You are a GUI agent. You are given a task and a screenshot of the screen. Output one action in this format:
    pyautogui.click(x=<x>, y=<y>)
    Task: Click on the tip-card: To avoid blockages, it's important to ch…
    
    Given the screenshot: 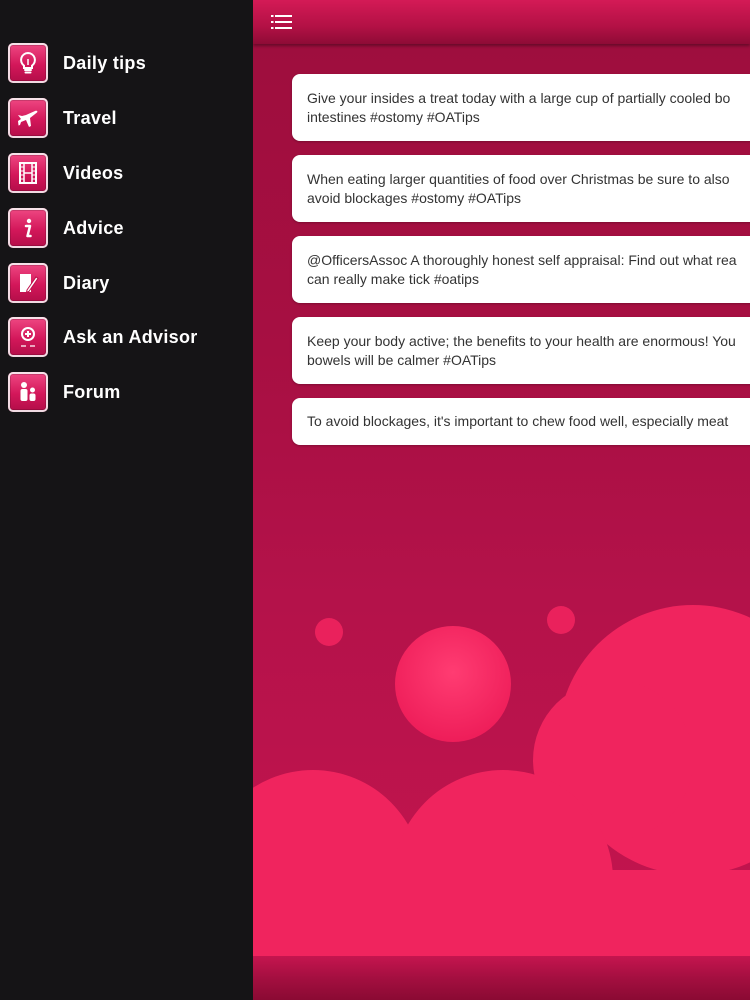 What is the action you would take?
    pyautogui.click(x=521, y=421)
    